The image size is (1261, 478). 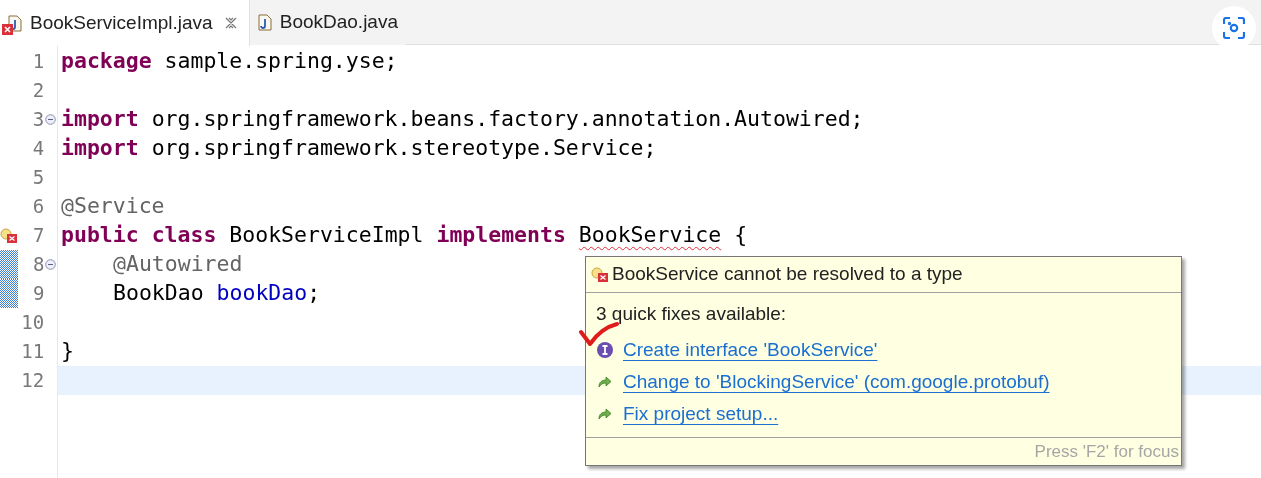 I want to click on line-number: 4, so click(x=38, y=149).